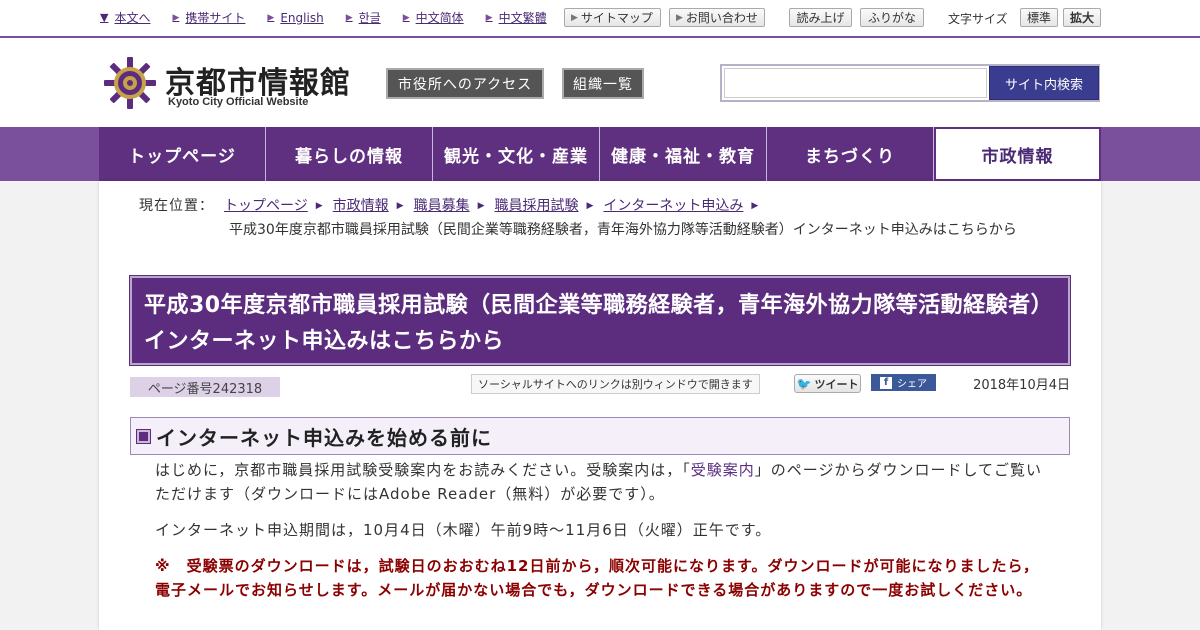 Image resolution: width=1200 pixels, height=630 pixels. What do you see at coordinates (855, 83) in the screenshot?
I see `search-input` at bounding box center [855, 83].